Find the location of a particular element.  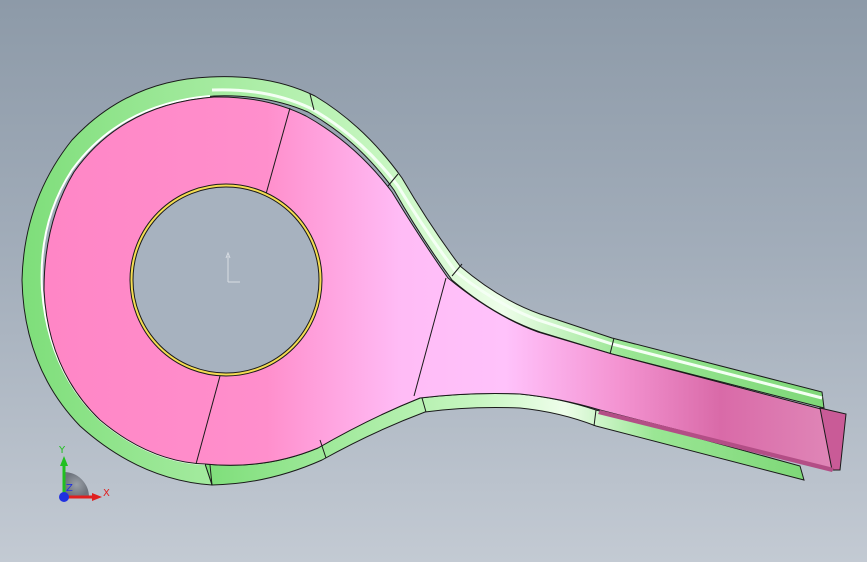

hole is located at coordinates (226, 280).